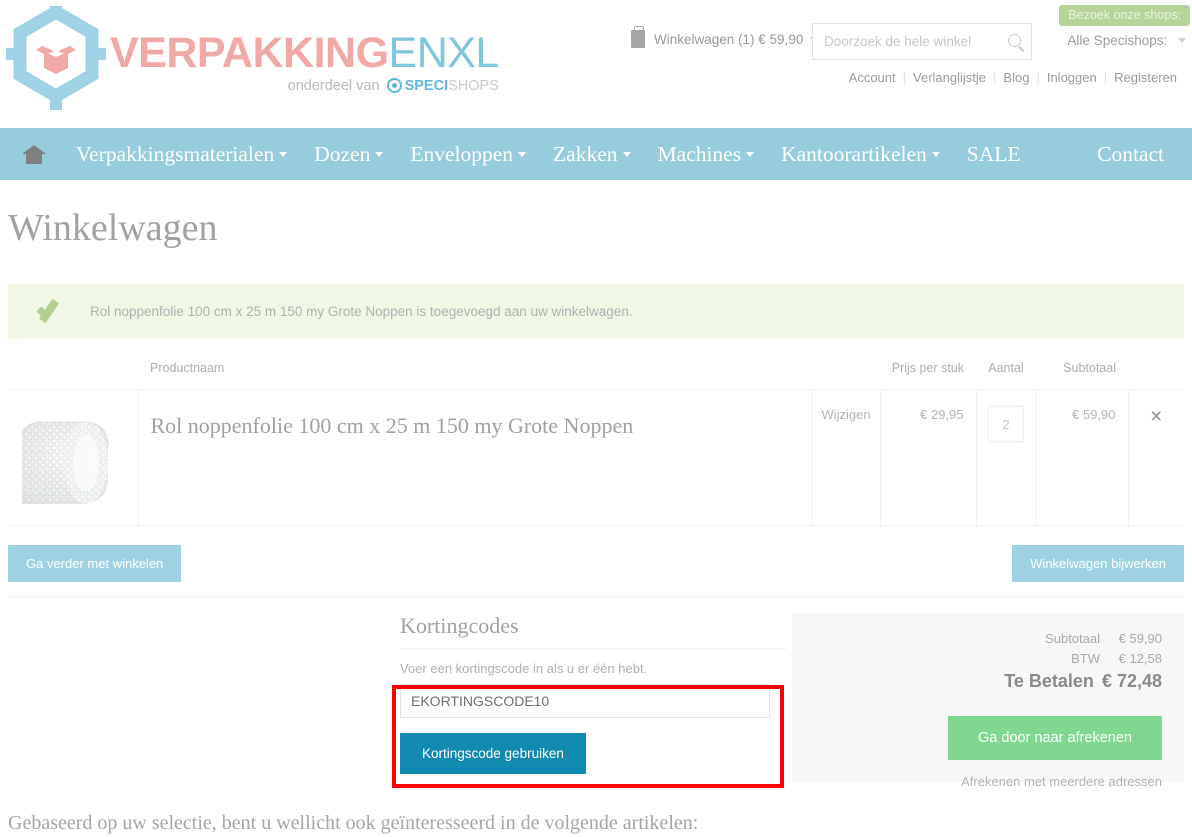 The width and height of the screenshot is (1192, 837). What do you see at coordinates (342, 153) in the screenshot?
I see `nav-label: Dozen` at bounding box center [342, 153].